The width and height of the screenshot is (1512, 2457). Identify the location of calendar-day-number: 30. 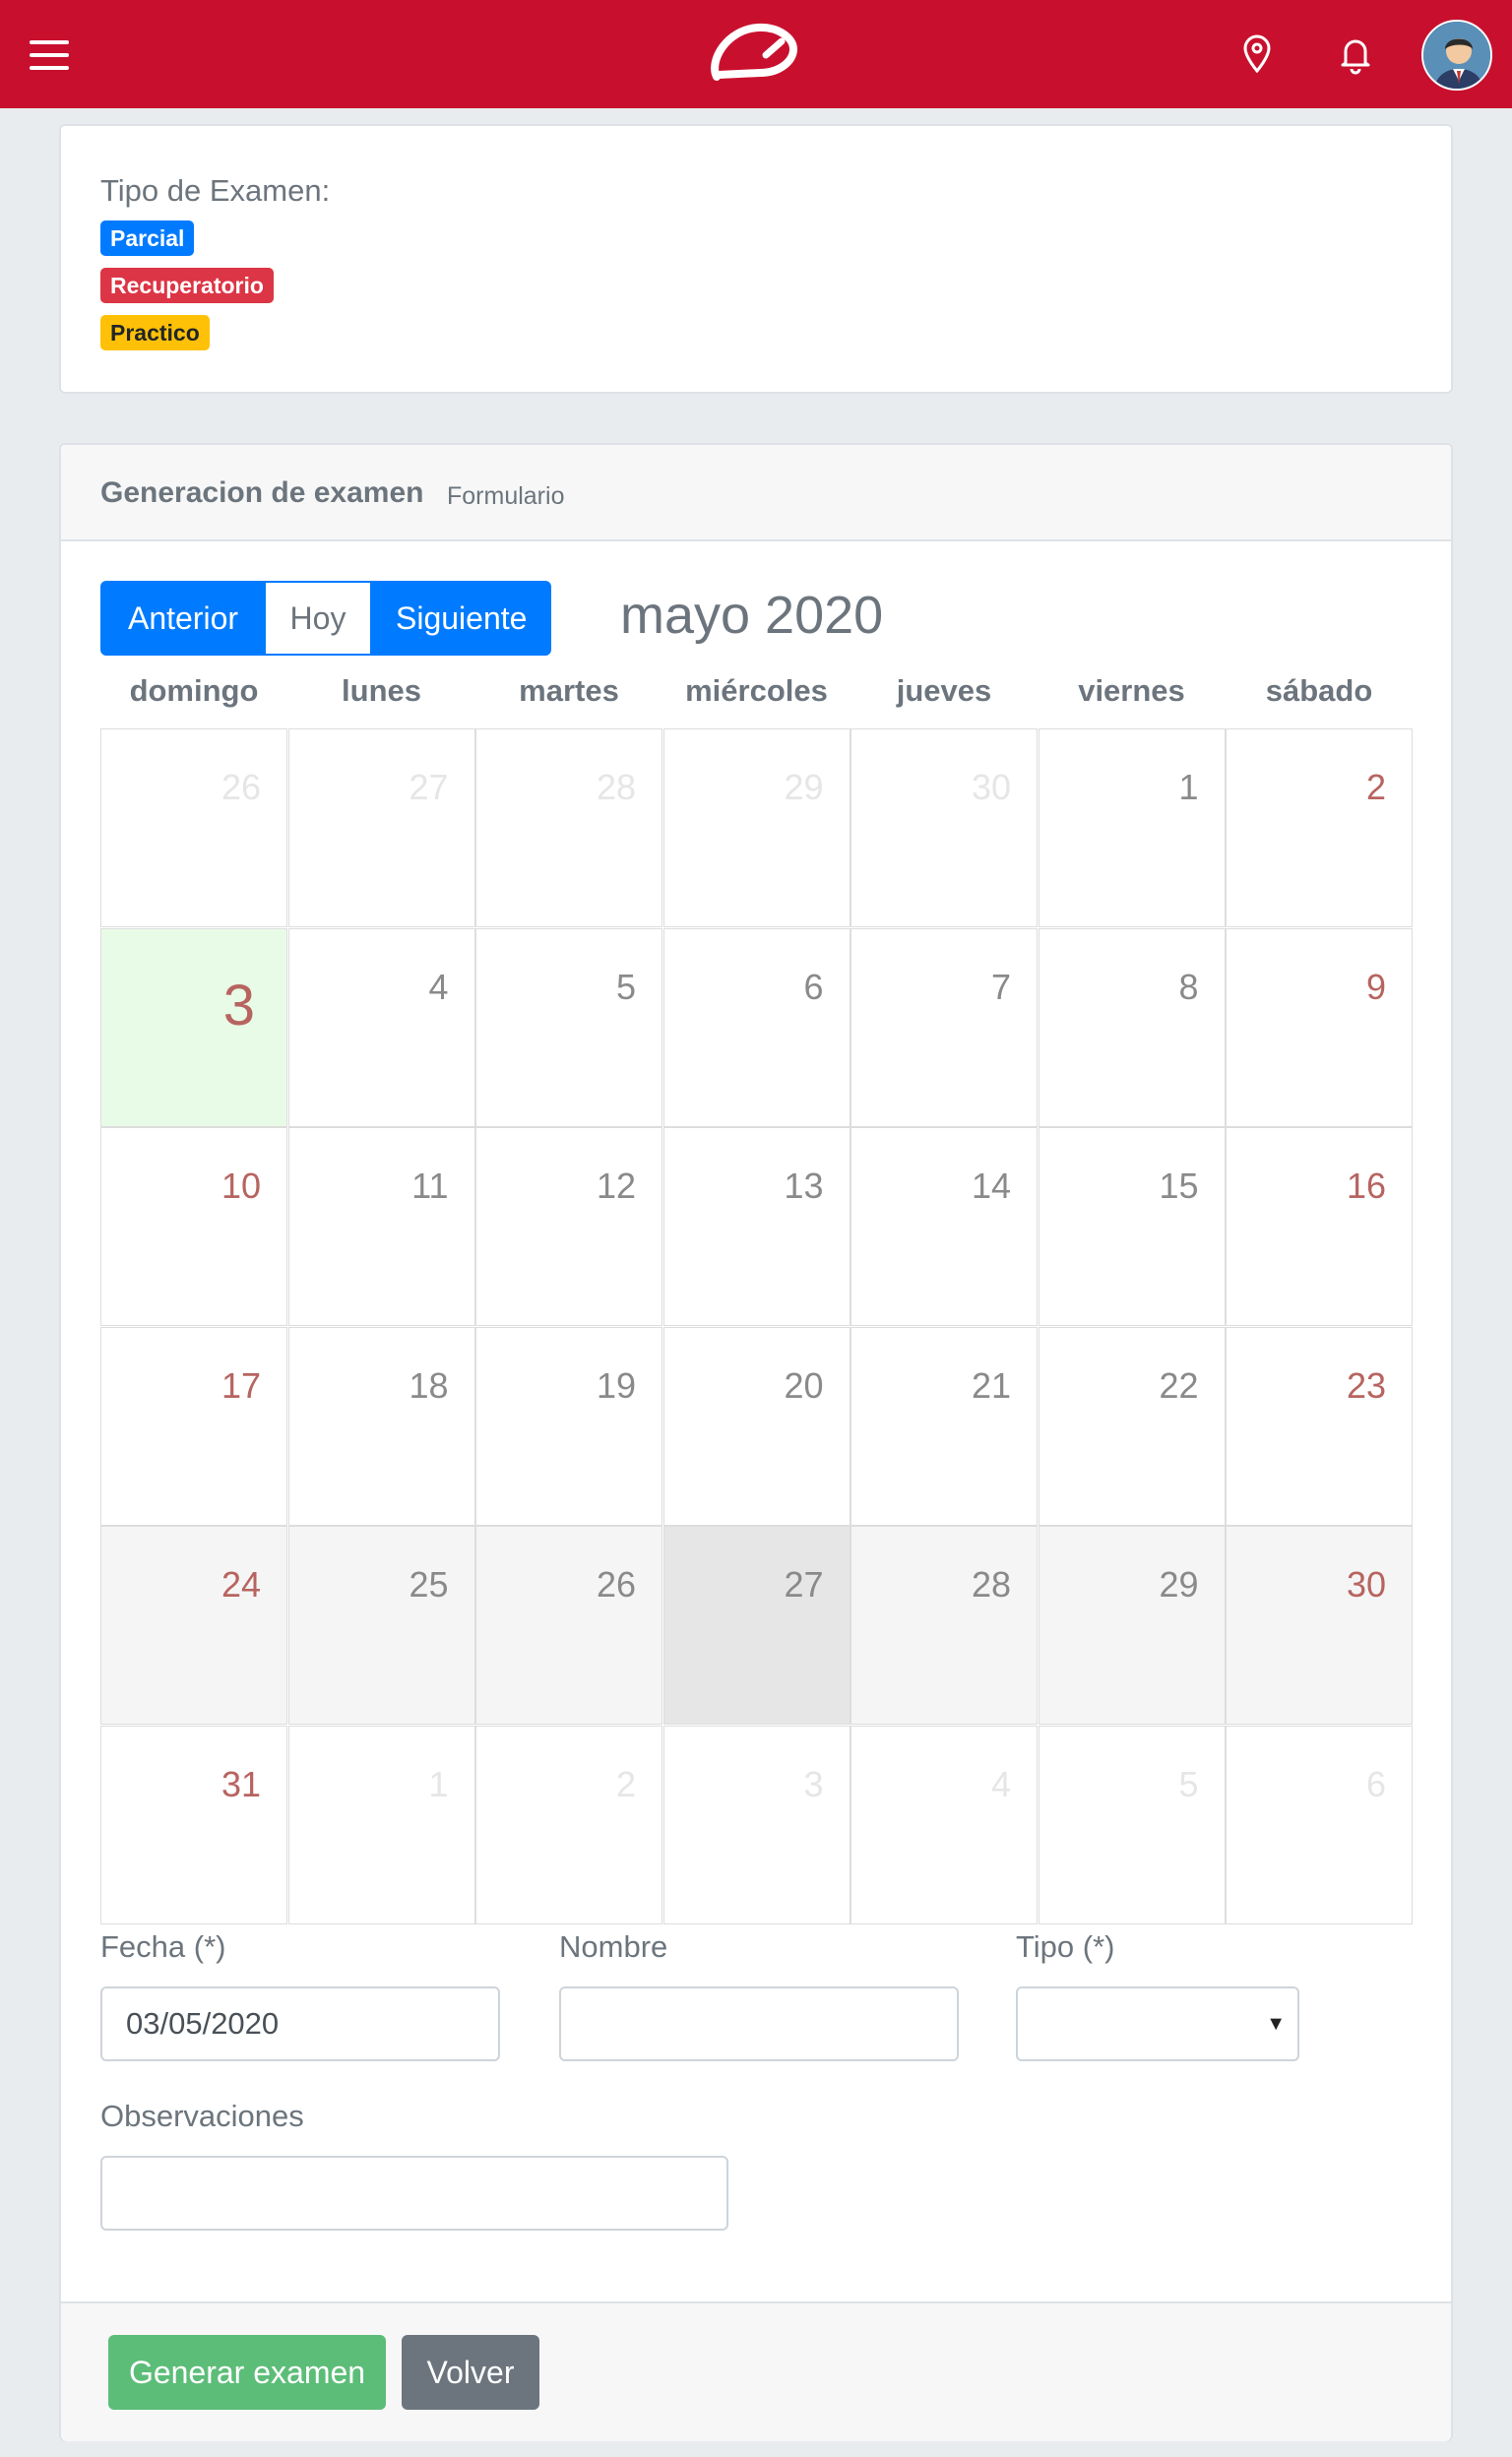
(991, 787).